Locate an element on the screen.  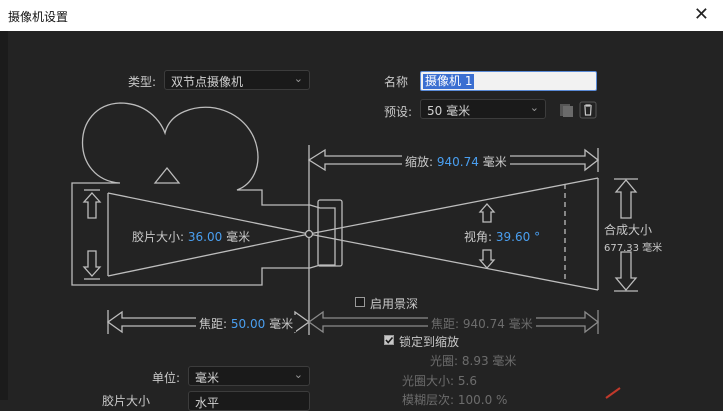
focal-unit: 毫米 is located at coordinates (281, 324).